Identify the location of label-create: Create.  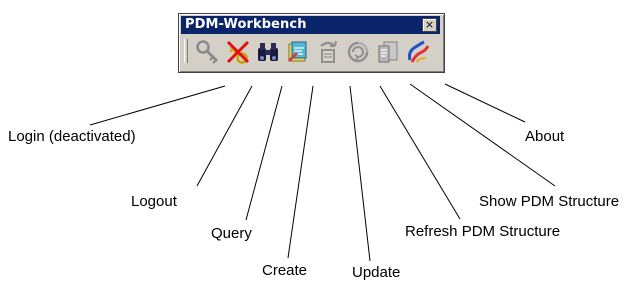
(285, 270).